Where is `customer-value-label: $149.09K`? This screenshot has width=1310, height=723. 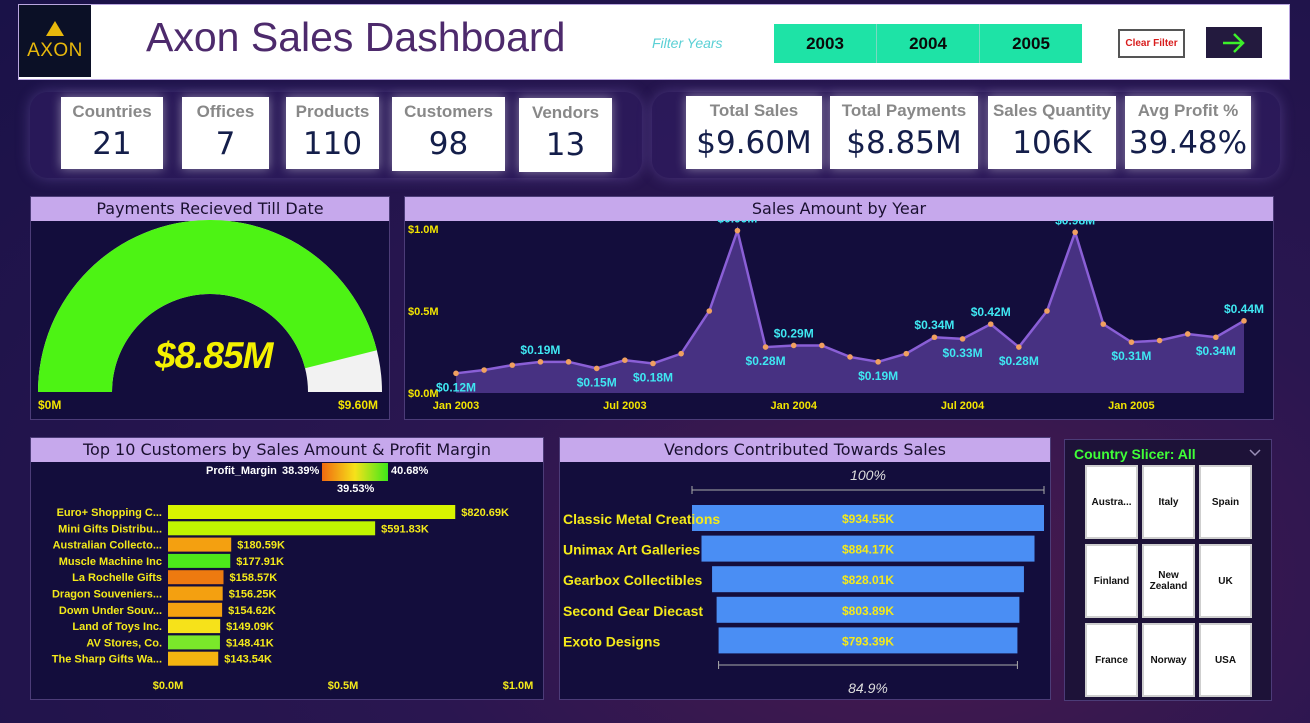 customer-value-label: $149.09K is located at coordinates (250, 627).